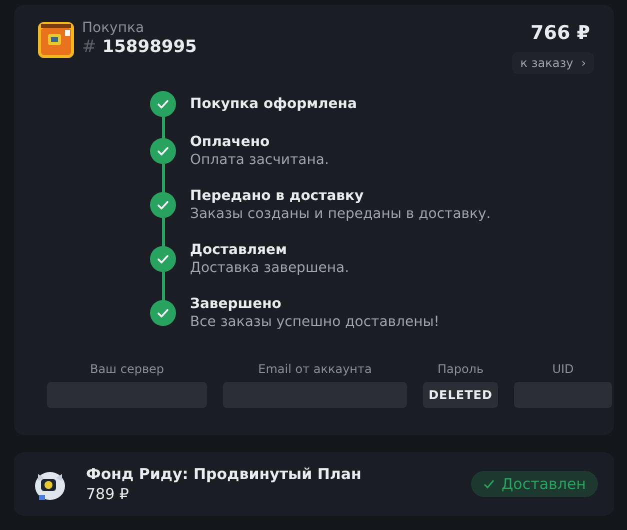 The height and width of the screenshot is (530, 627). Describe the element at coordinates (315, 322) in the screenshot. I see `step-description: Все заказы успешно доставлены!` at that location.